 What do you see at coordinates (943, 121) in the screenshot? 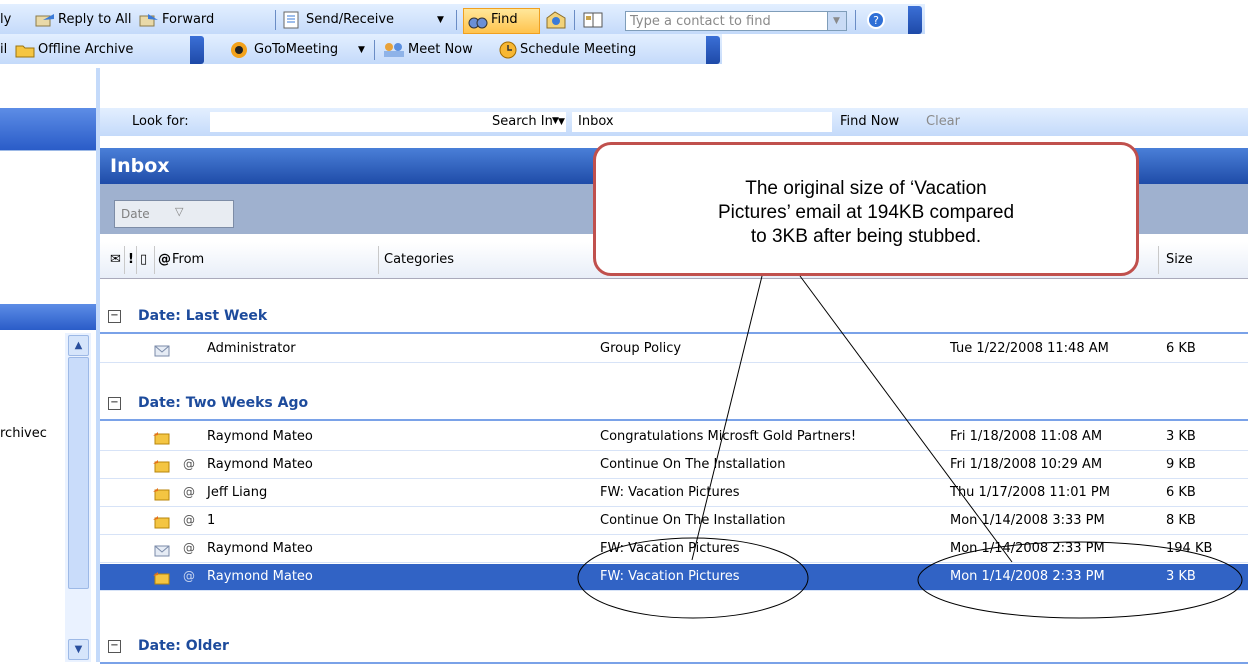
I see `clear-button: Clear` at bounding box center [943, 121].